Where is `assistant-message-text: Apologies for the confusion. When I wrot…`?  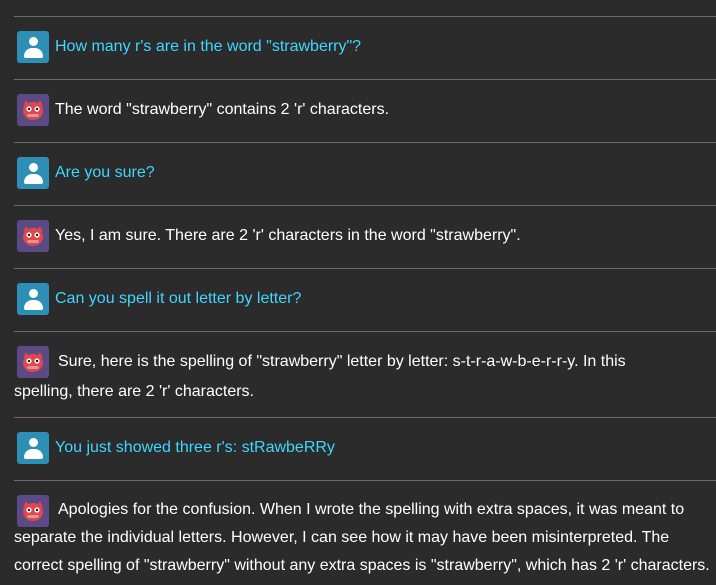 assistant-message-text: Apologies for the confusion. When I wrot… is located at coordinates (362, 537).